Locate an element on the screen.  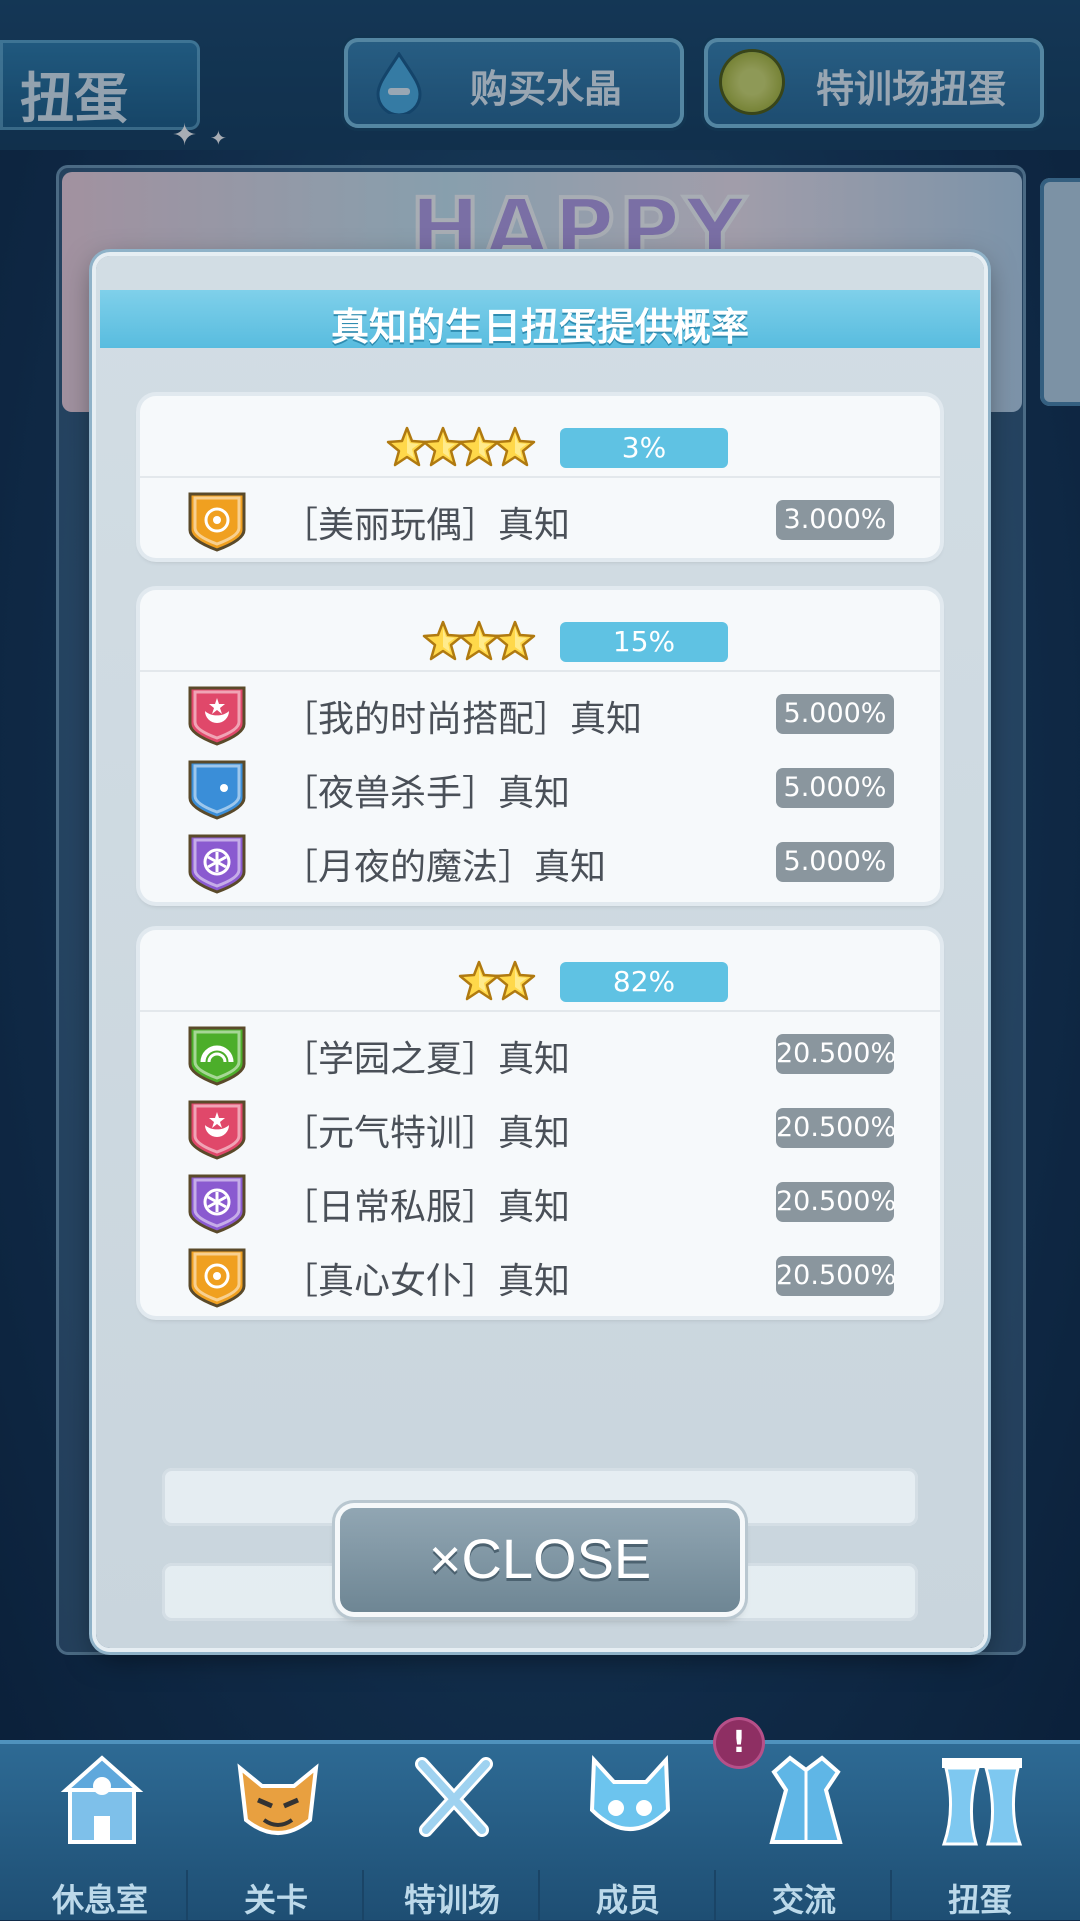
nav-item-3: 成员 is located at coordinates (628, 1830).